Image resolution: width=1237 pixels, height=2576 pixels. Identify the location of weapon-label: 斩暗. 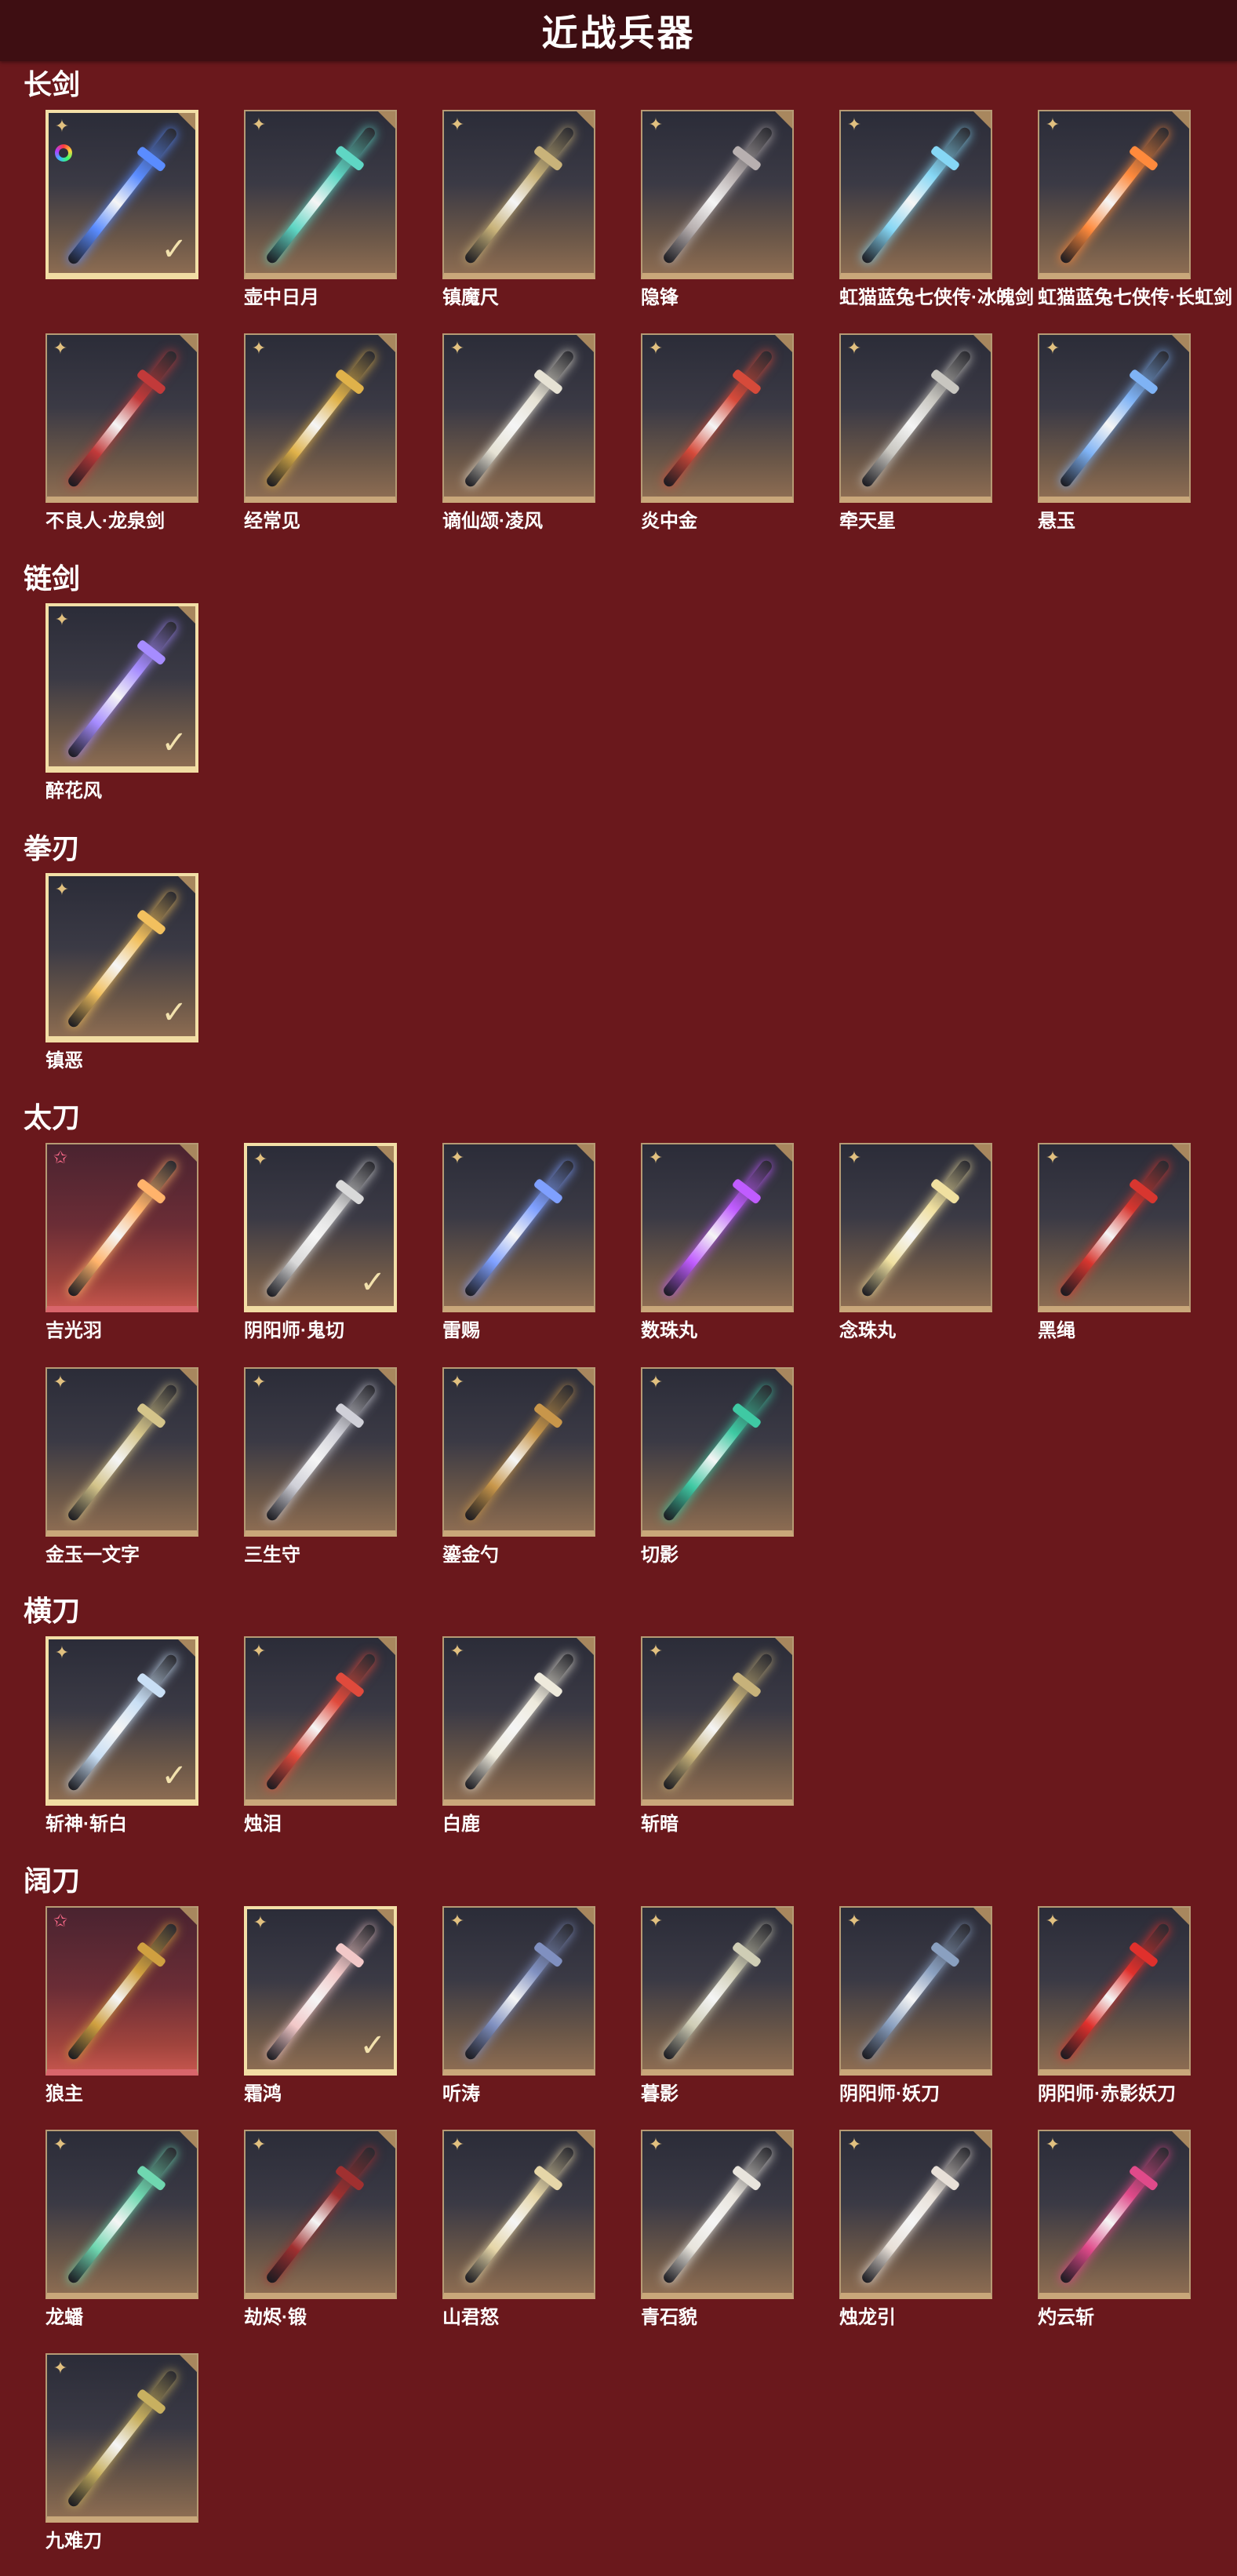
(660, 1824).